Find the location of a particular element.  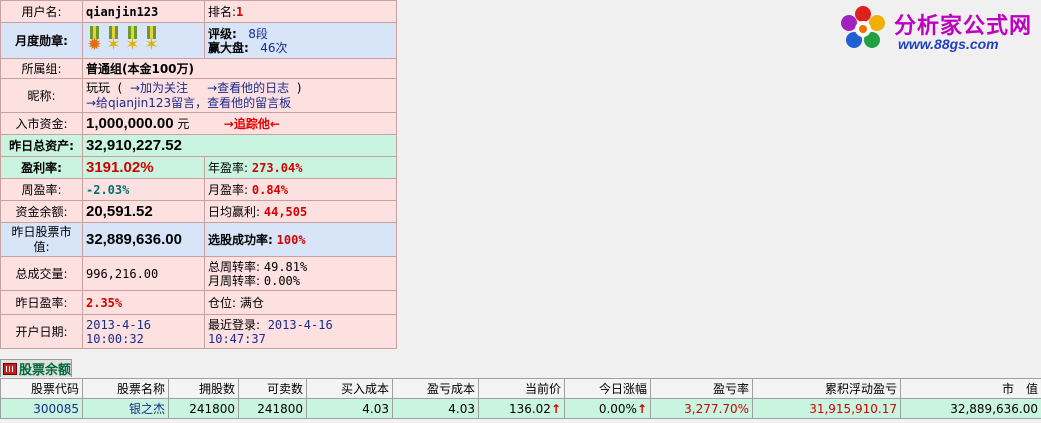

entry-capital-value: 1,000,000.00 is located at coordinates (130, 123).